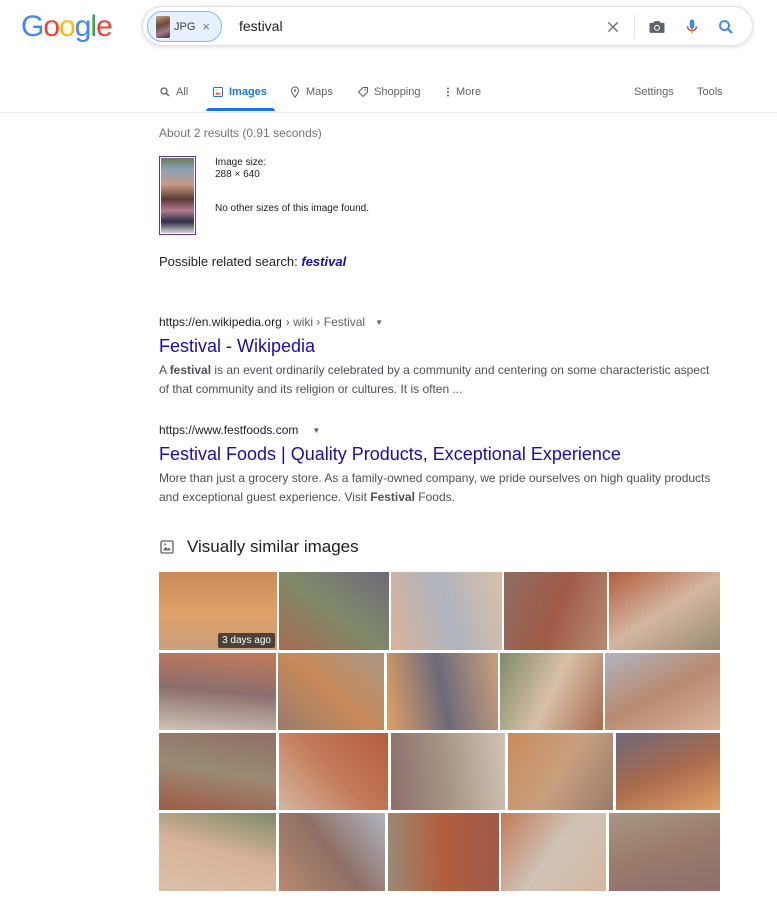 Image resolution: width=777 pixels, height=900 pixels. I want to click on tab-tools: Tools, so click(710, 92).